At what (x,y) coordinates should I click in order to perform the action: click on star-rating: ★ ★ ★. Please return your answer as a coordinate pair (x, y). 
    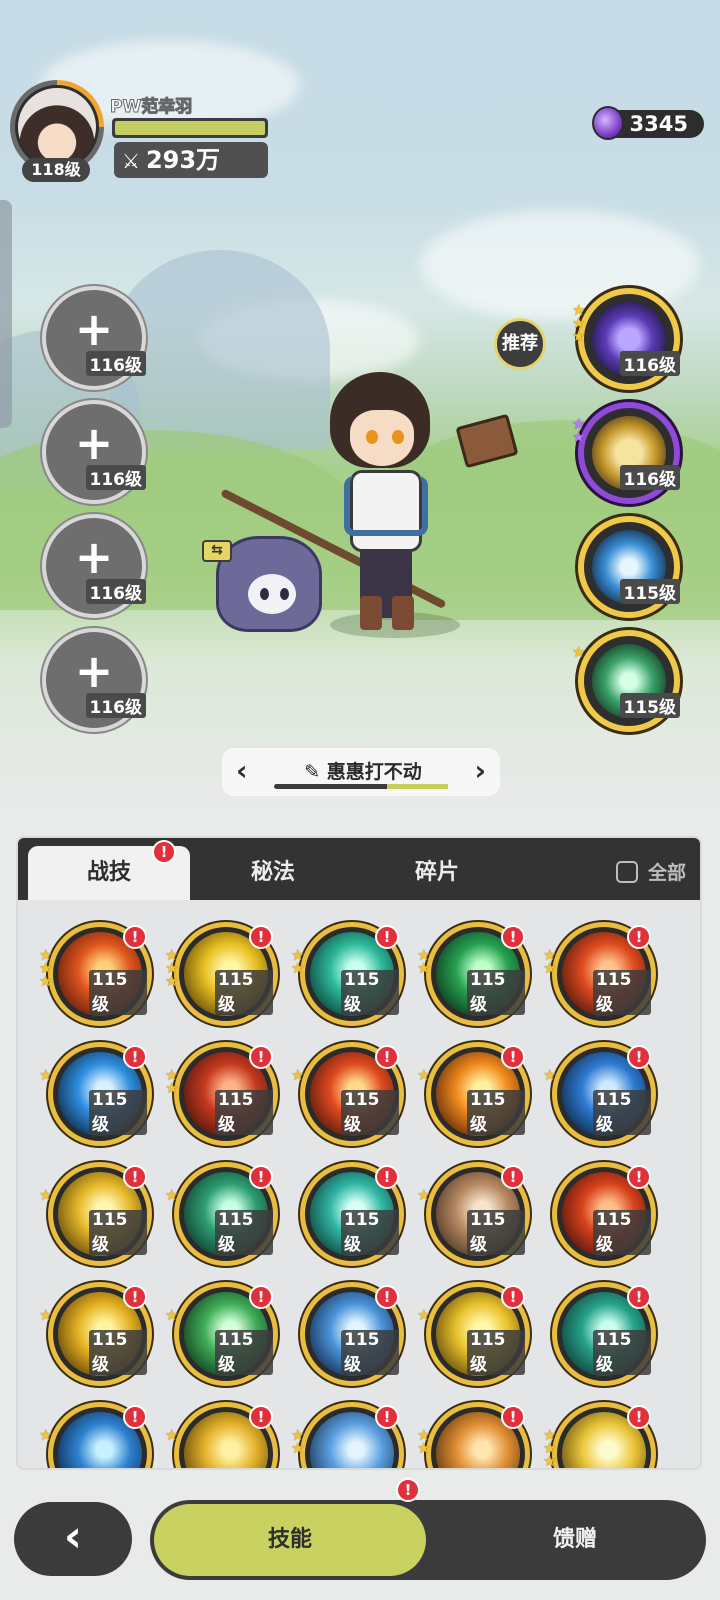
    Looking at the image, I should click on (550, 1448).